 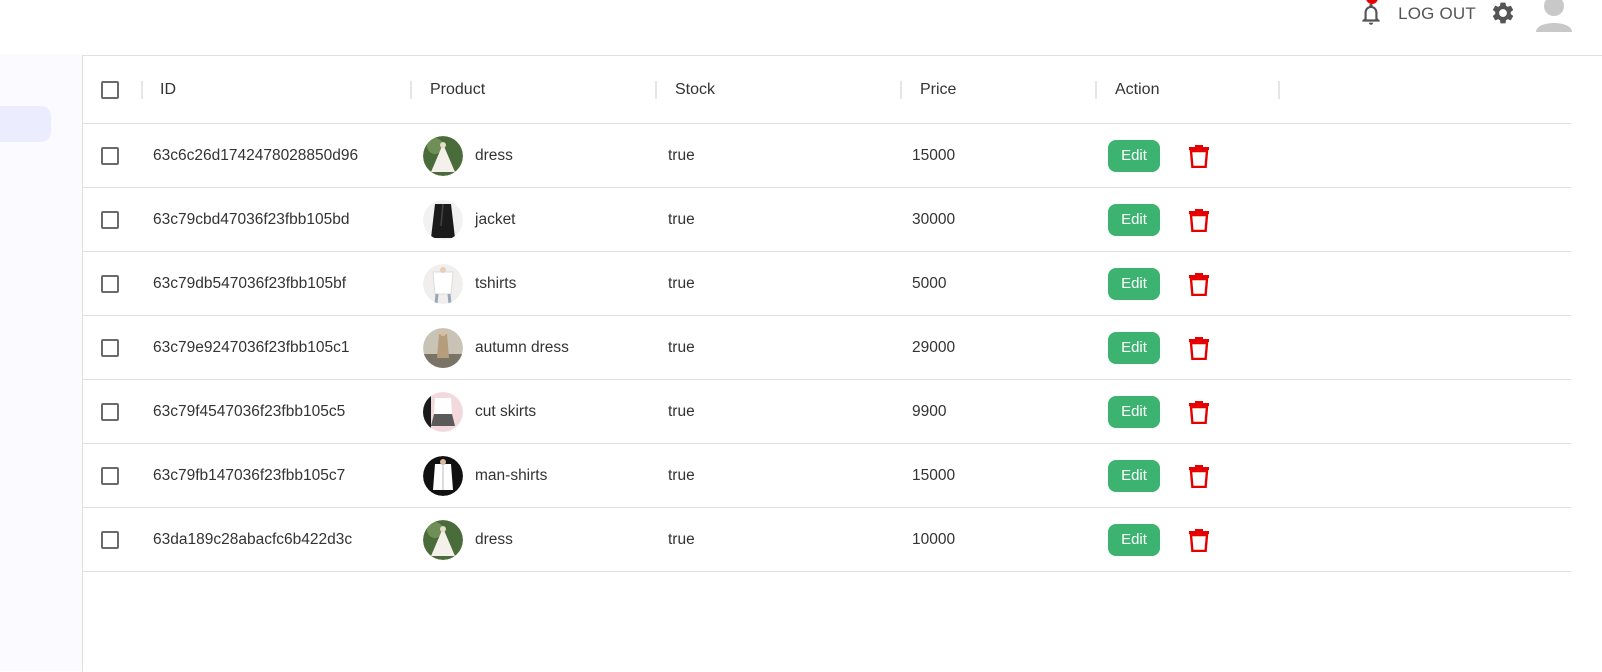 I want to click on column-header-price: Price, so click(x=938, y=89).